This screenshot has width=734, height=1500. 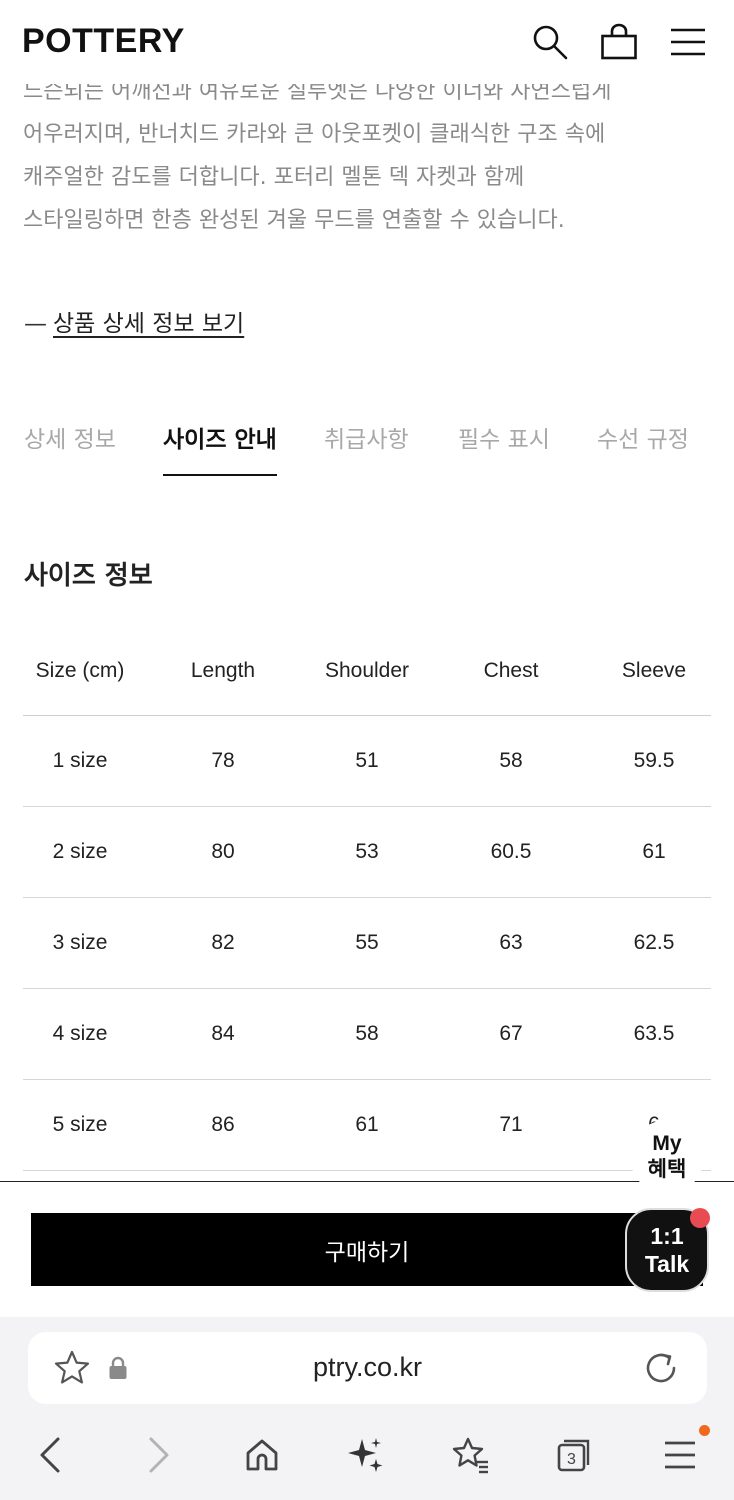 I want to click on ai-sparkle-icon, so click(x=366, y=1455).